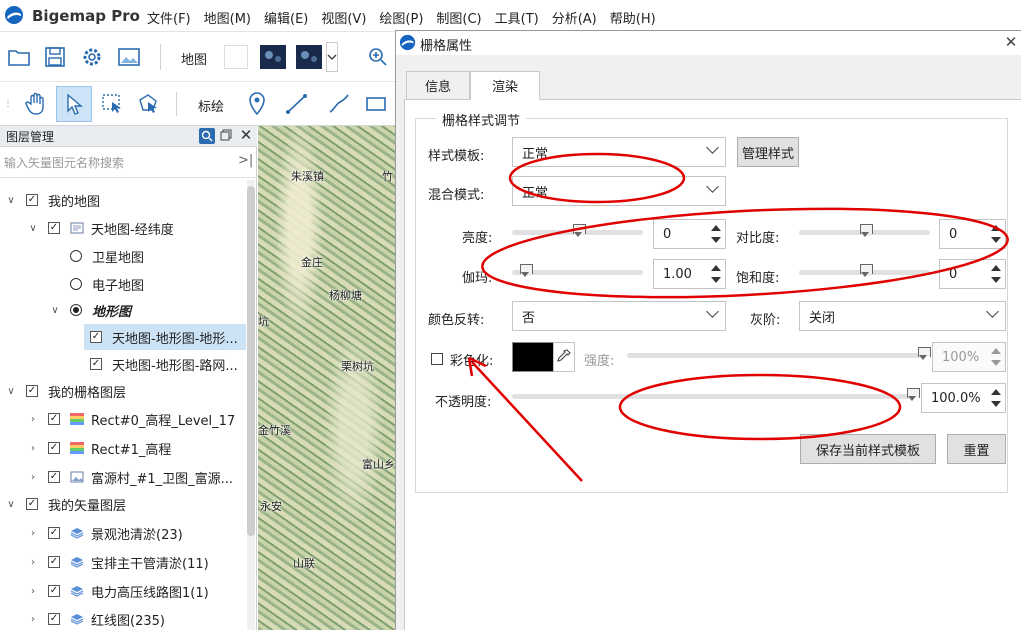 Image resolution: width=1021 pixels, height=630 pixels. I want to click on select-pointer-icon, so click(74, 104).